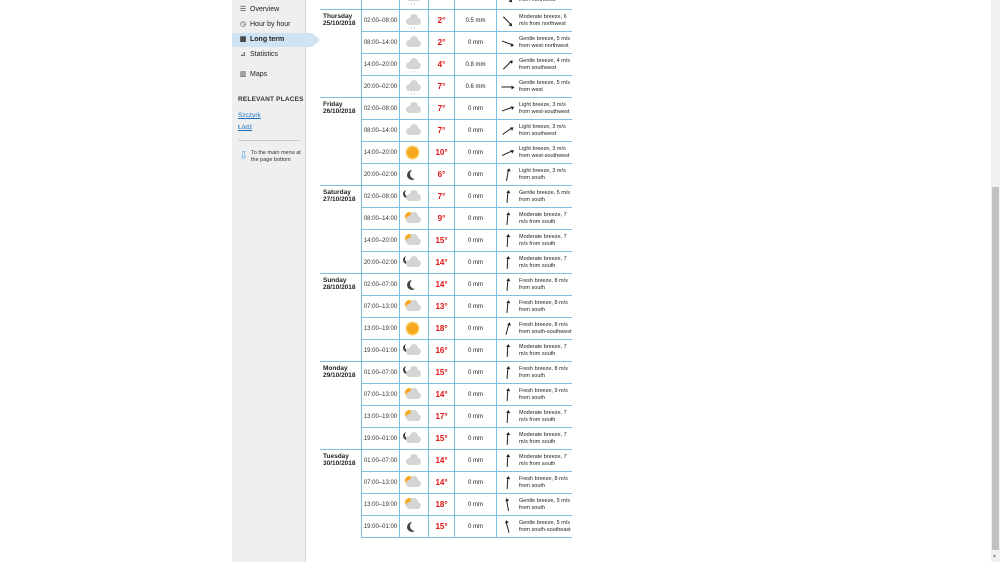 Image resolution: width=1000 pixels, height=562 pixels. I want to click on vertical-scrollbar: ▼, so click(995, 281).